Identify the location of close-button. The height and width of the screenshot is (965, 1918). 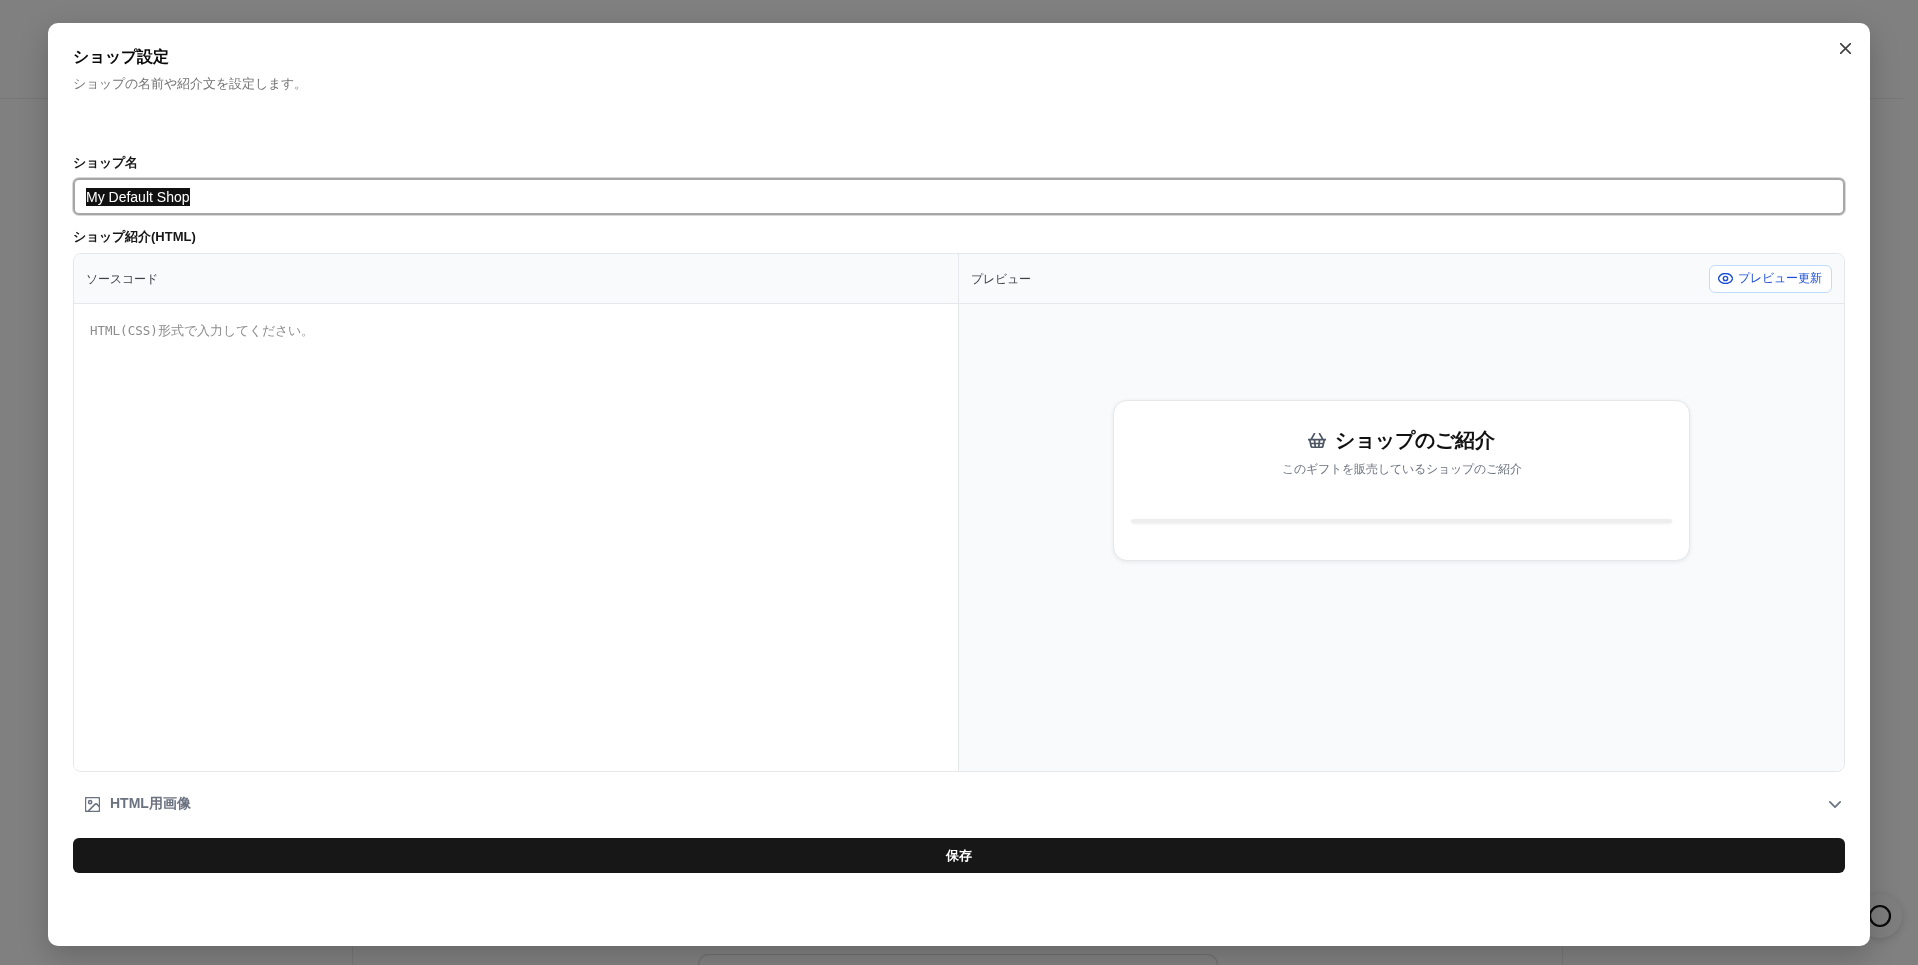
(1845, 48).